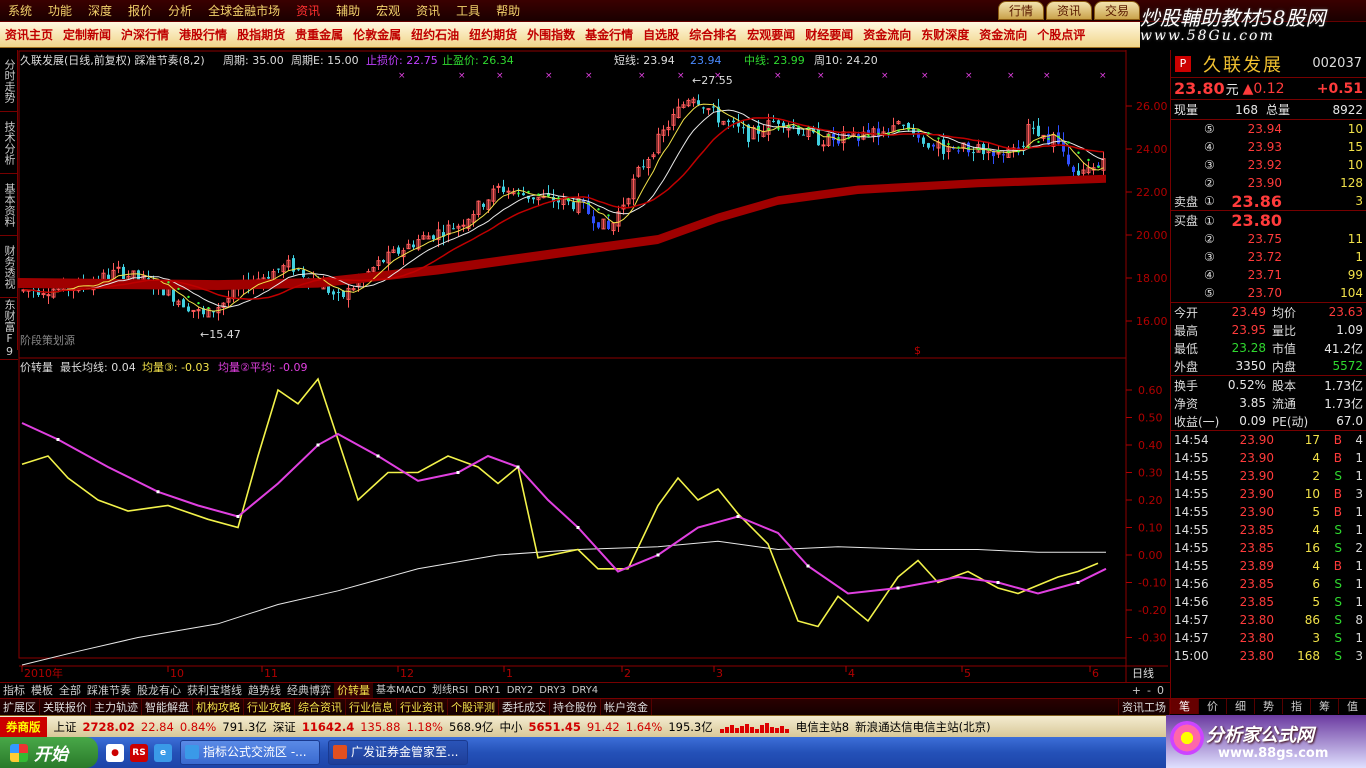 This screenshot has width=1366, height=768. Describe the element at coordinates (1355, 147) in the screenshot. I see `asks-volume-1: 15` at that location.